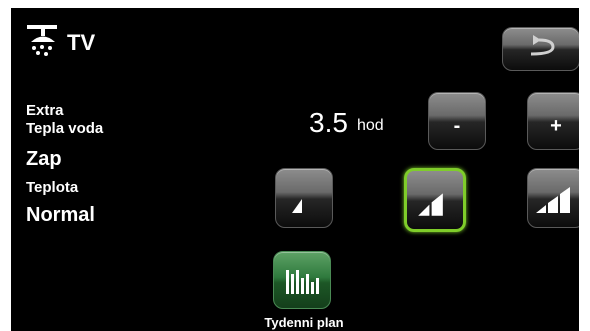 The image size is (590, 331). What do you see at coordinates (542, 45) in the screenshot?
I see `back-arrow-icon` at bounding box center [542, 45].